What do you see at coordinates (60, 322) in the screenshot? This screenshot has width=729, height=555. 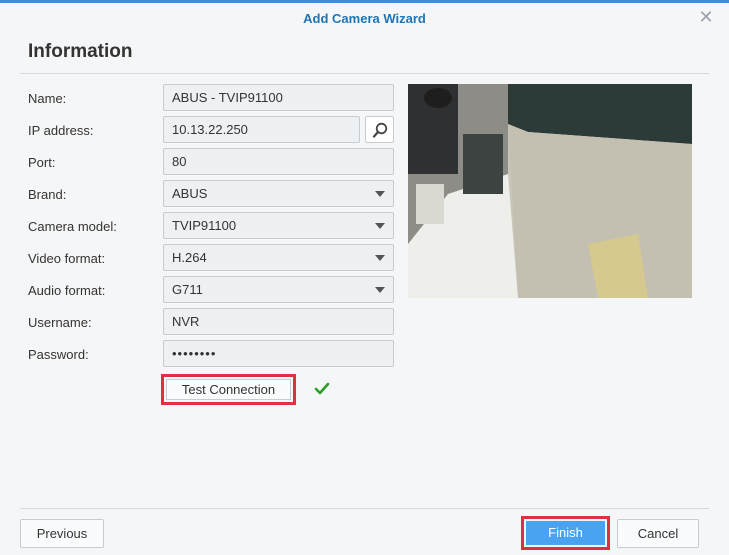 I see `username-label: Username:` at bounding box center [60, 322].